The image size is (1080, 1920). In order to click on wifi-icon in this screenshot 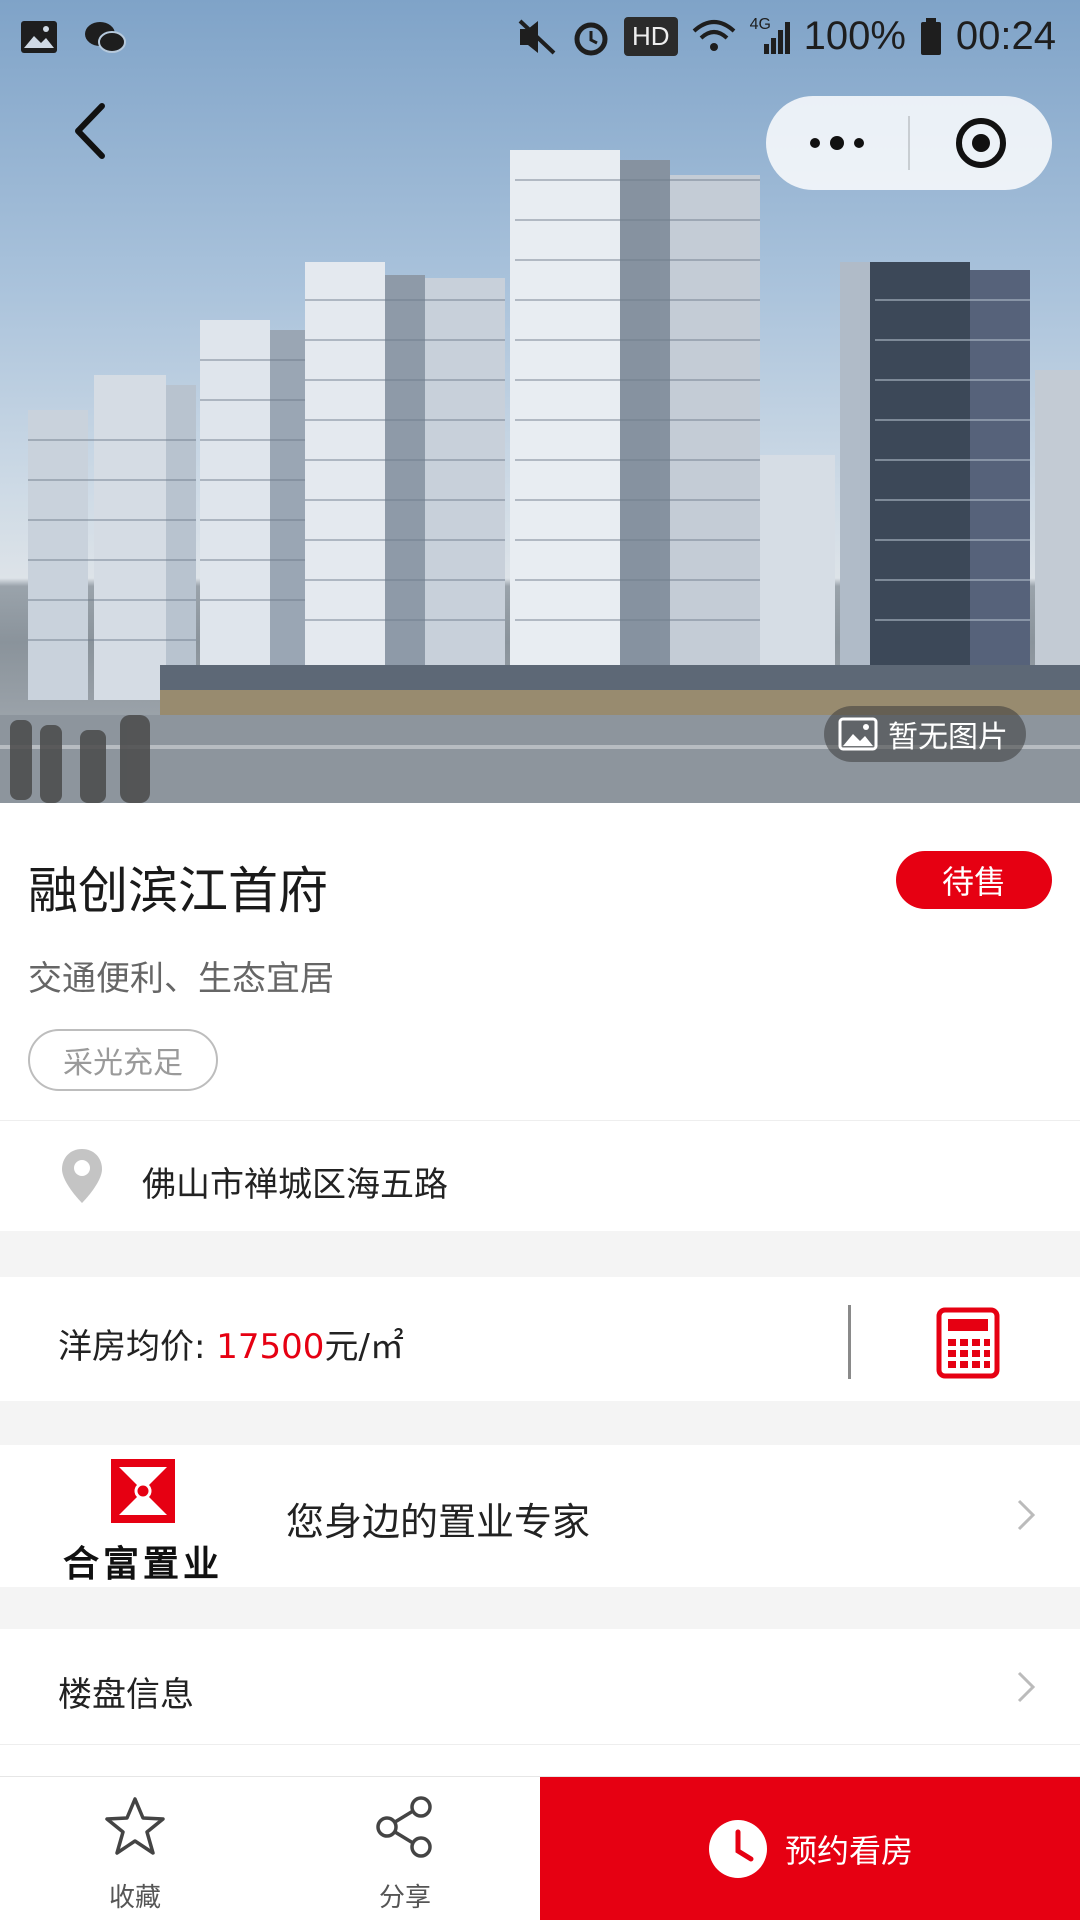, I will do `click(713, 35)`.